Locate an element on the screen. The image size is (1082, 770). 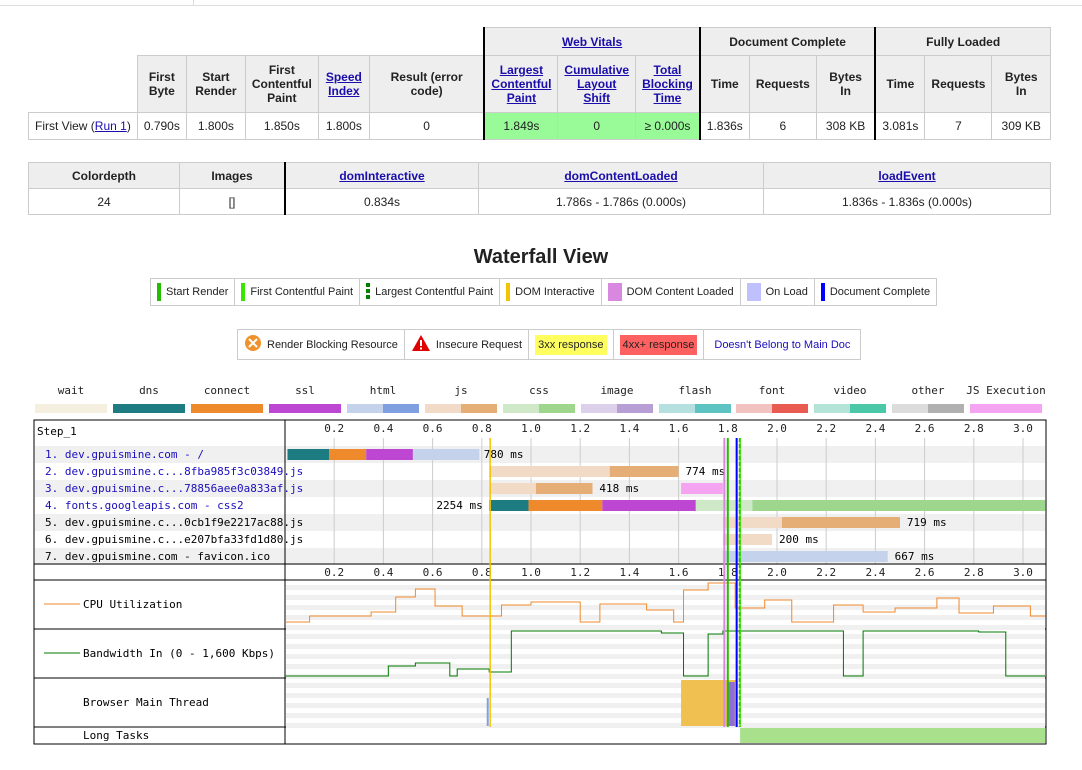
legend-label: Largest Contentful Paint is located at coordinates (434, 292).